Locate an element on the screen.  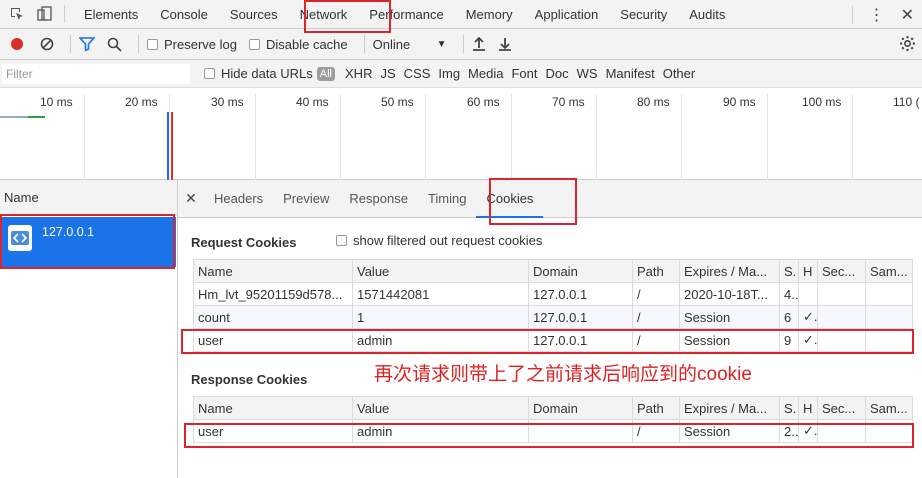
cookie-httponly: ✓. is located at coordinates (808, 431).